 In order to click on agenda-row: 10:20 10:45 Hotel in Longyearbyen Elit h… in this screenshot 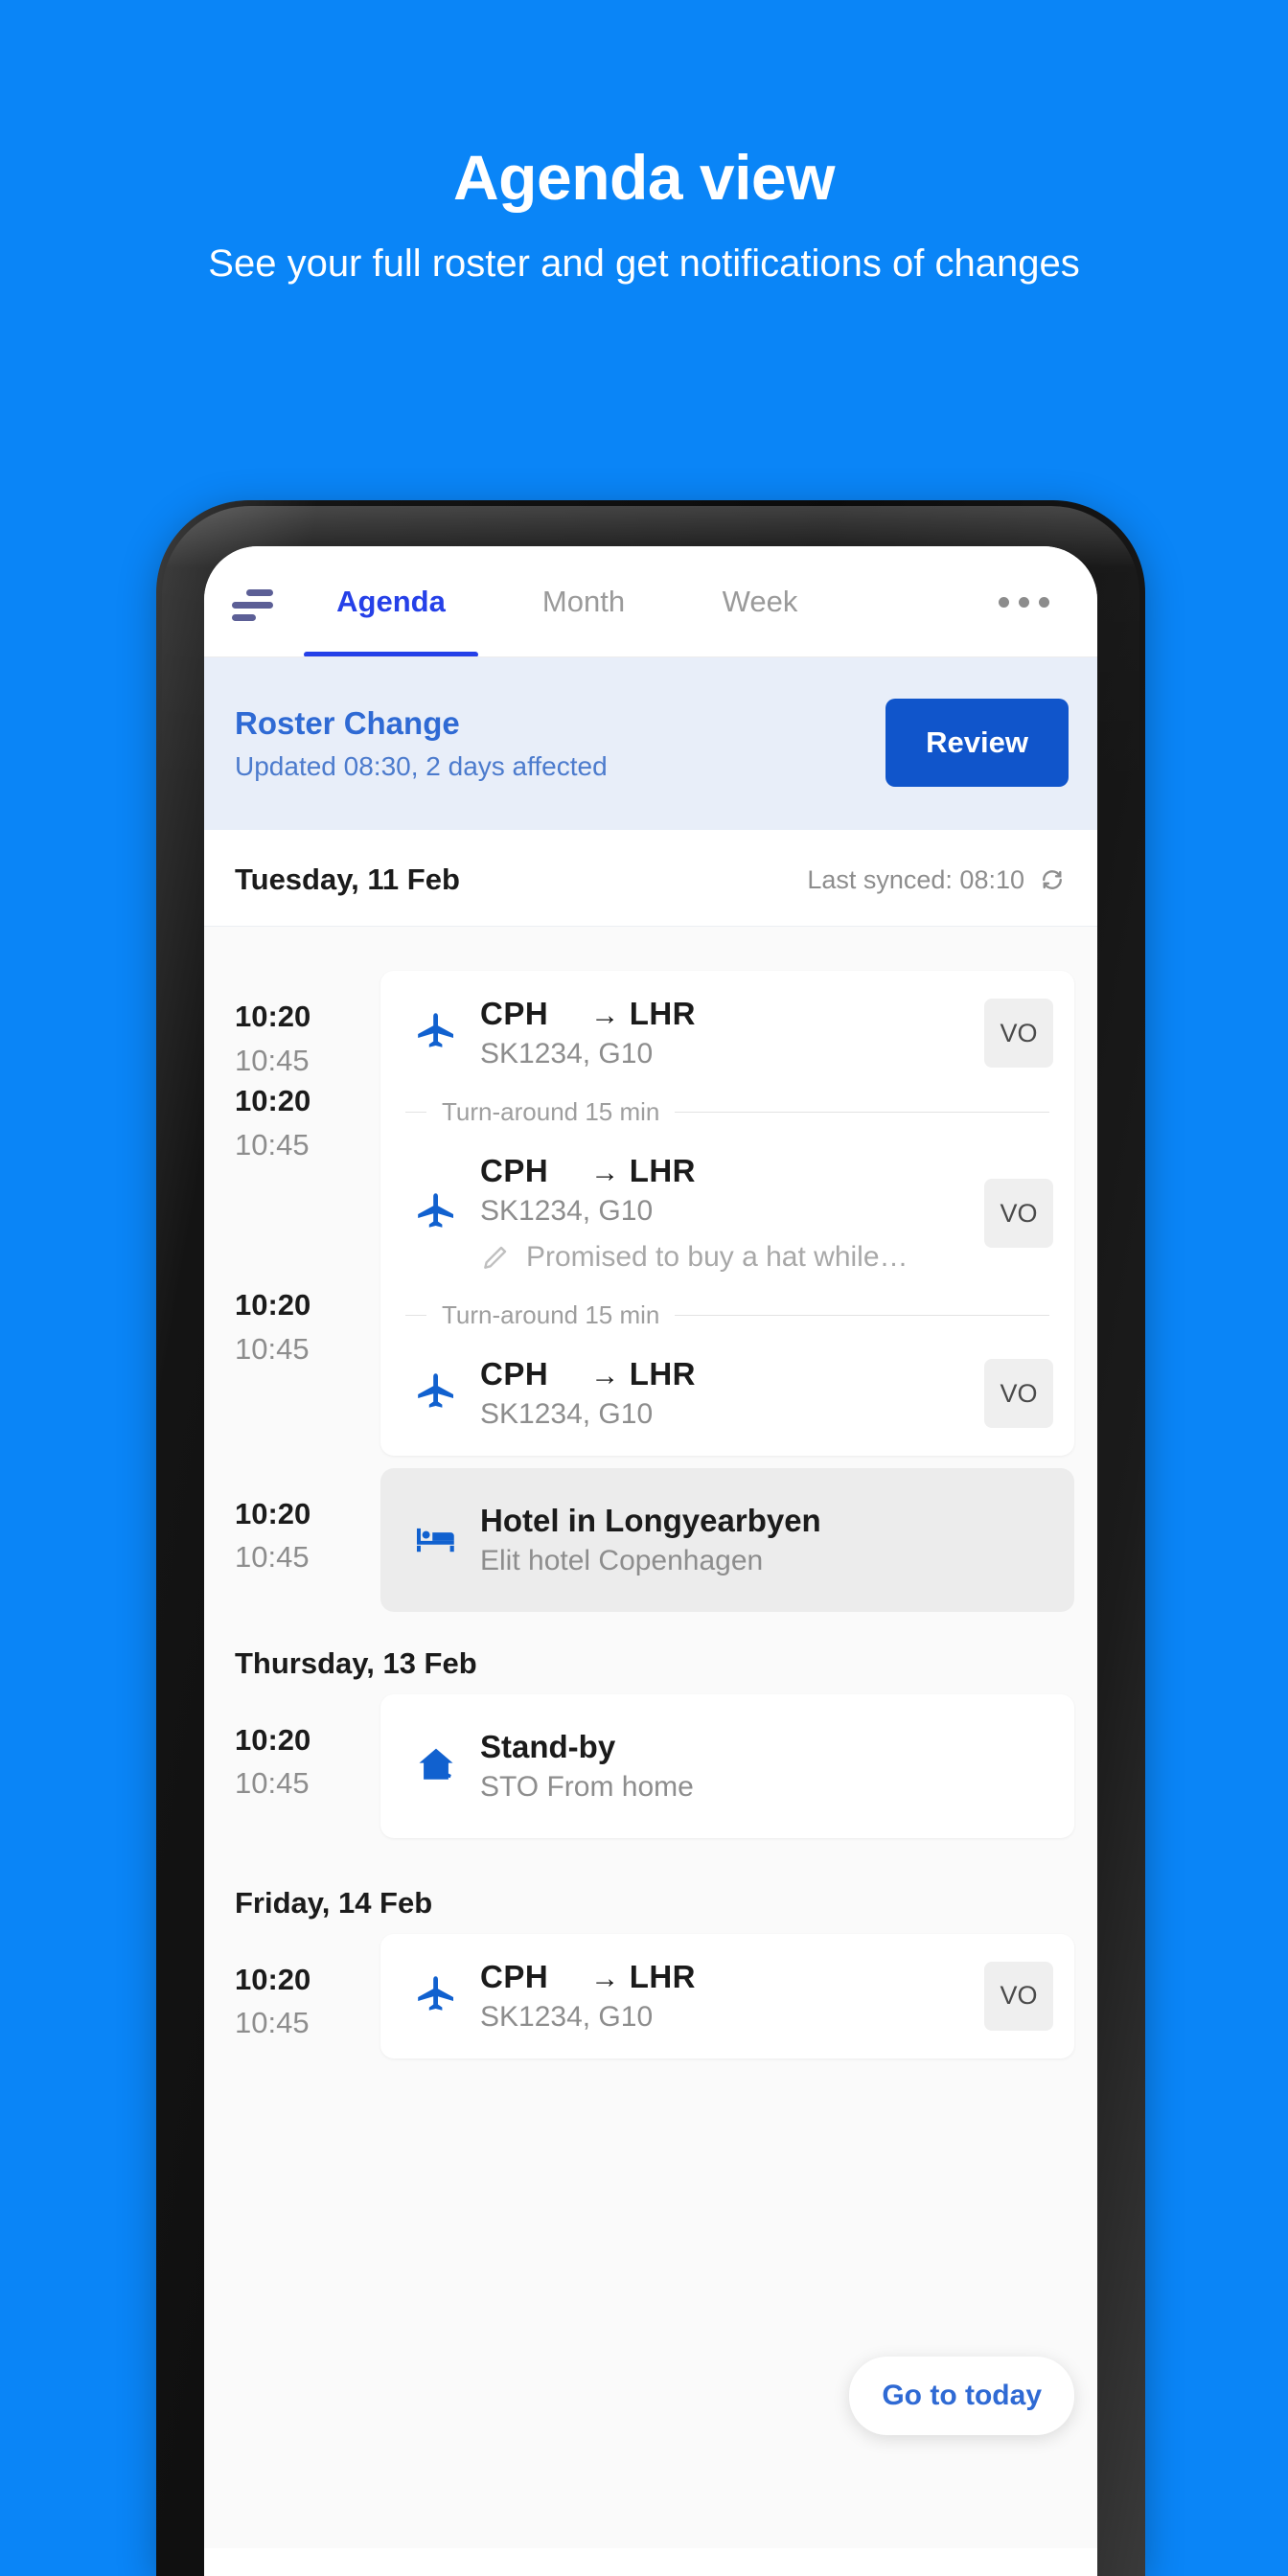, I will do `click(650, 1539)`.